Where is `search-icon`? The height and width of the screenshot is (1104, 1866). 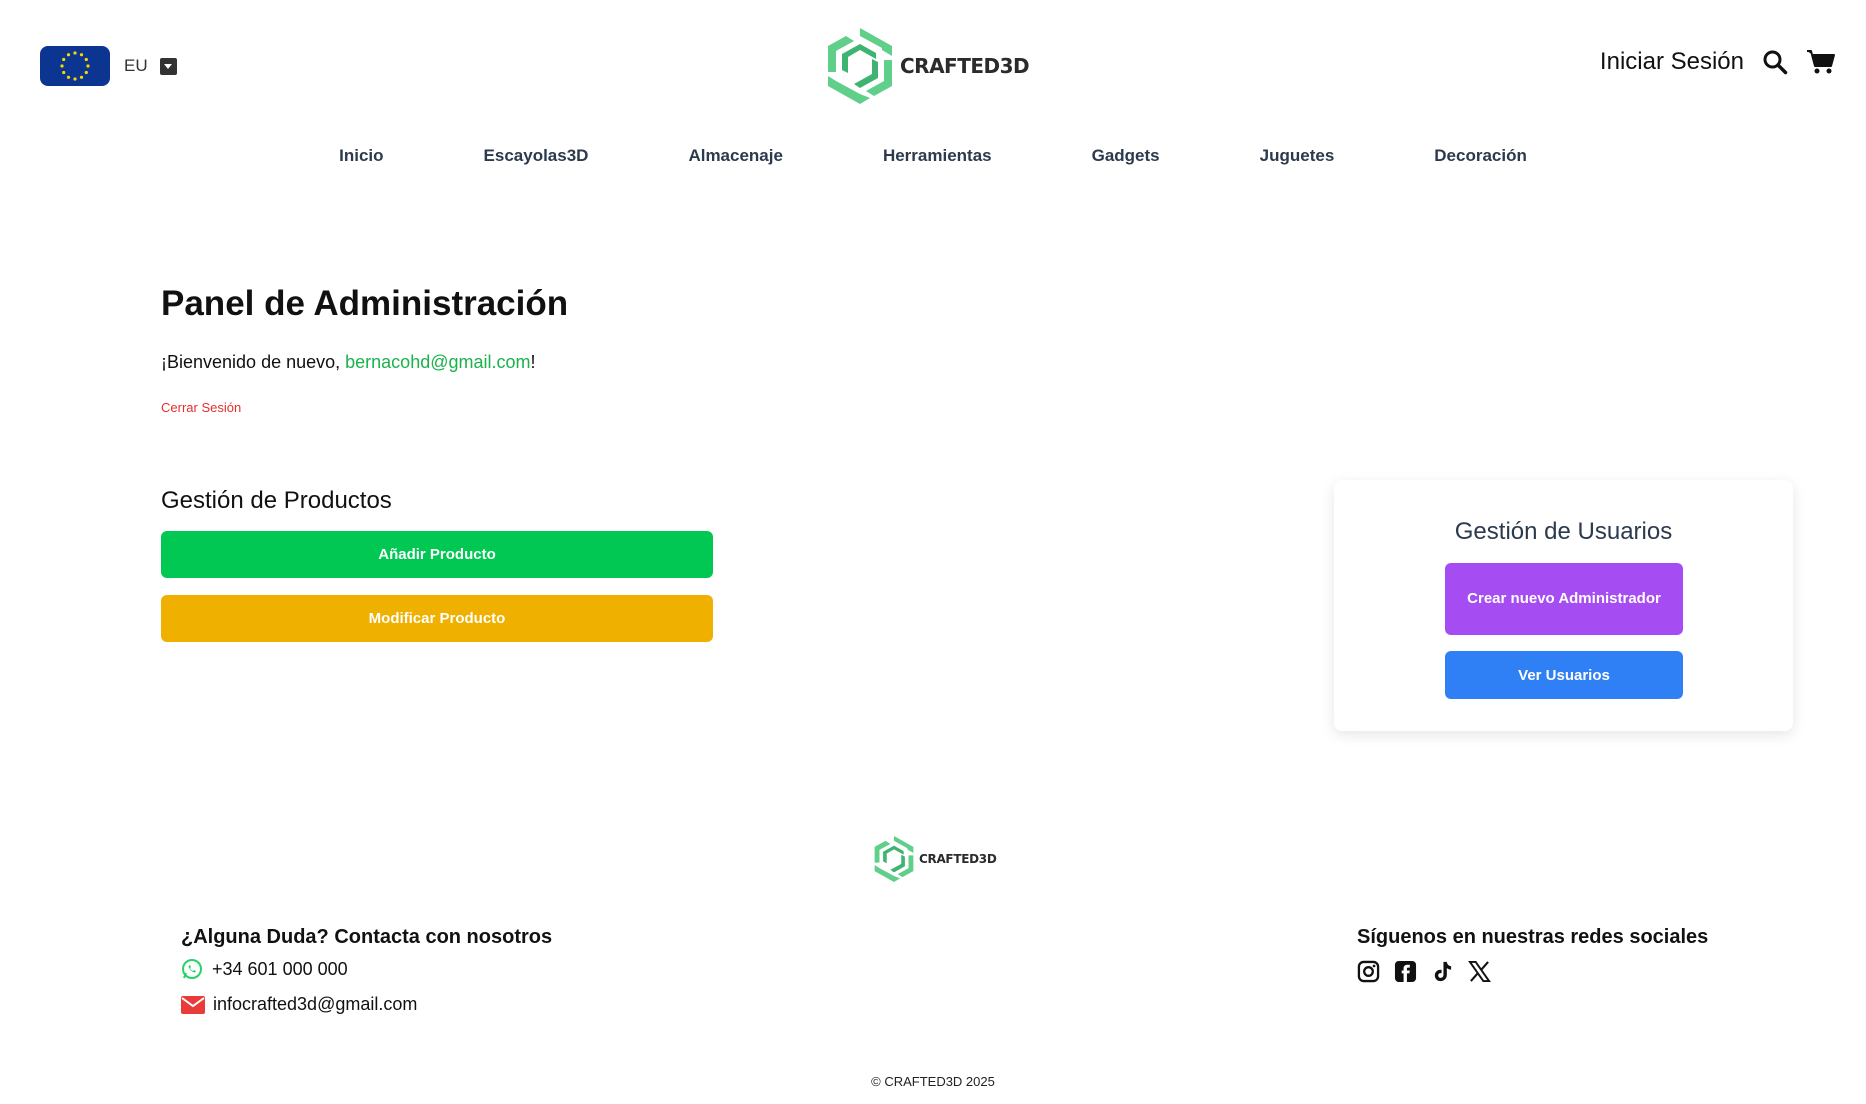 search-icon is located at coordinates (1775, 62).